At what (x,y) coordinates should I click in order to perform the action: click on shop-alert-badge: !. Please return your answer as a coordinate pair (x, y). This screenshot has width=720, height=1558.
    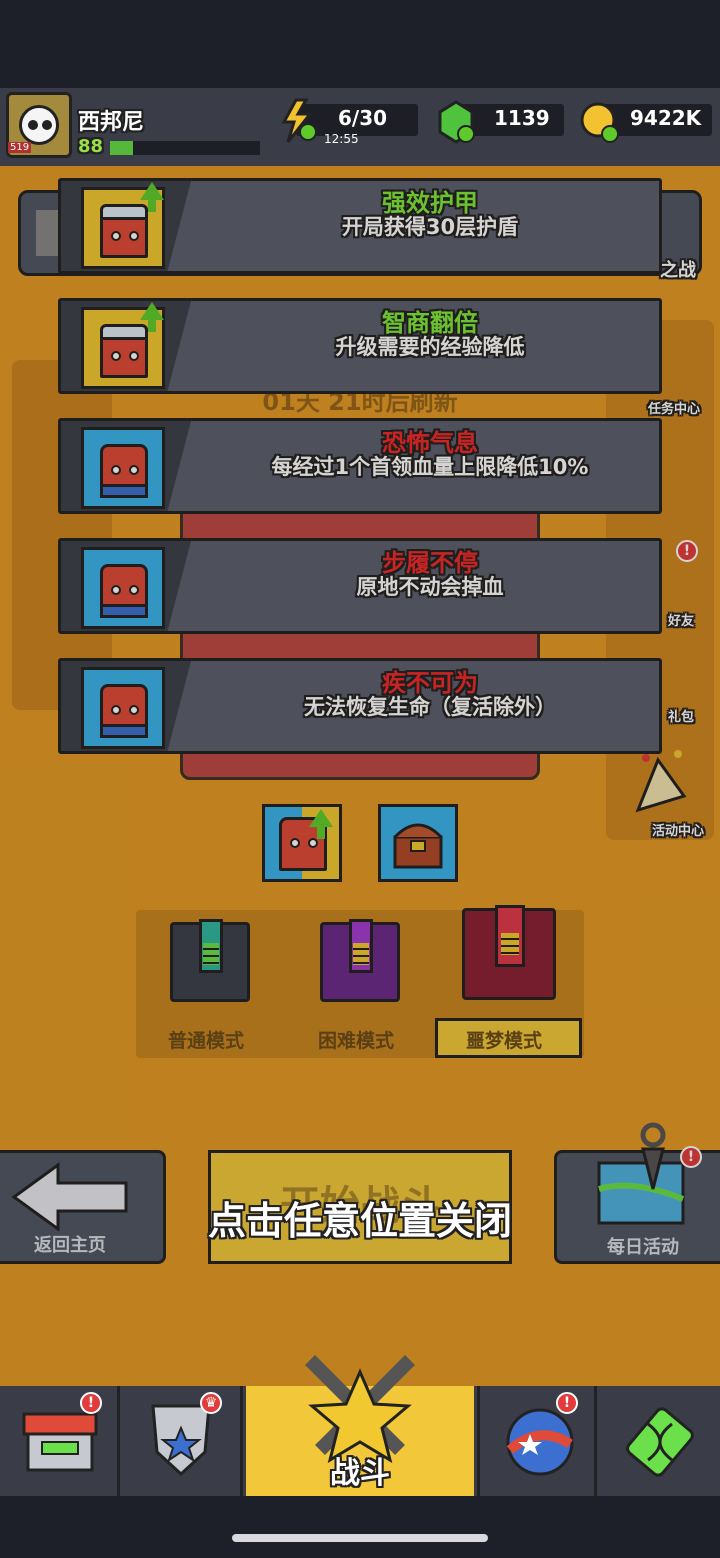
    Looking at the image, I should click on (91, 1403).